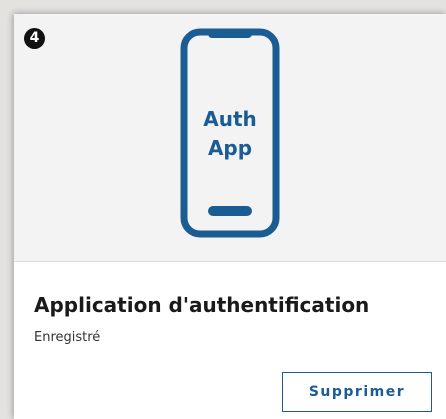 Image resolution: width=446 pixels, height=419 pixels. I want to click on phone-label-line2: App, so click(230, 148).